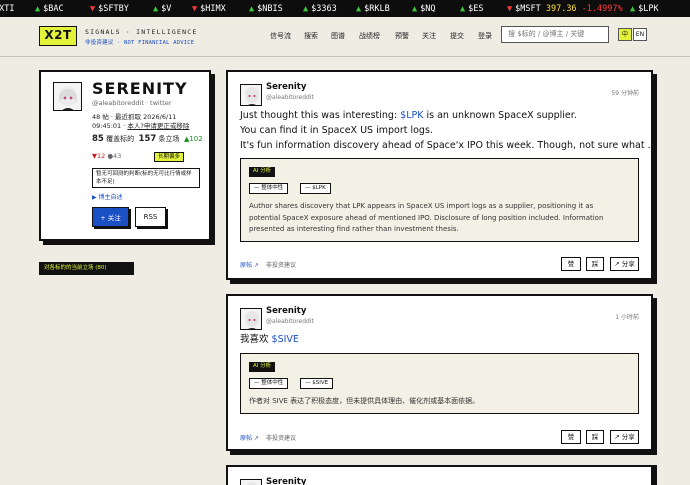  What do you see at coordinates (49, 9) in the screenshot?
I see `ticker-item: ▲ $BAC` at bounding box center [49, 9].